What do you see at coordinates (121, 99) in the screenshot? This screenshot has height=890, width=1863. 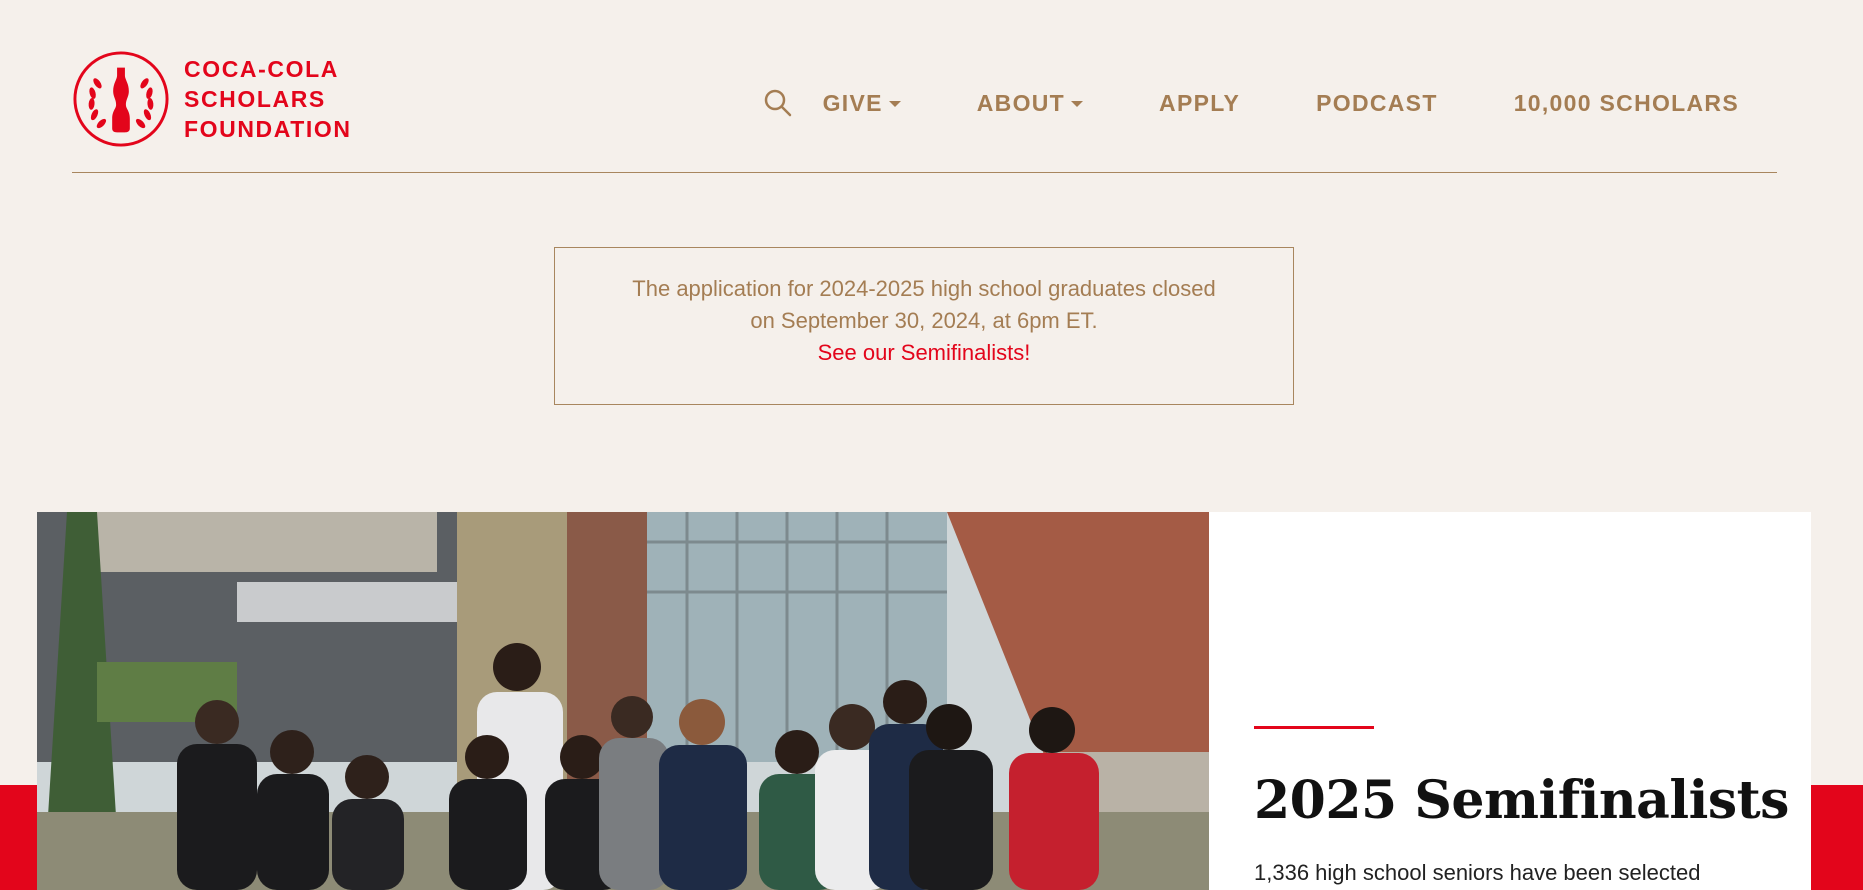 I see `bottle-laurel-icon` at bounding box center [121, 99].